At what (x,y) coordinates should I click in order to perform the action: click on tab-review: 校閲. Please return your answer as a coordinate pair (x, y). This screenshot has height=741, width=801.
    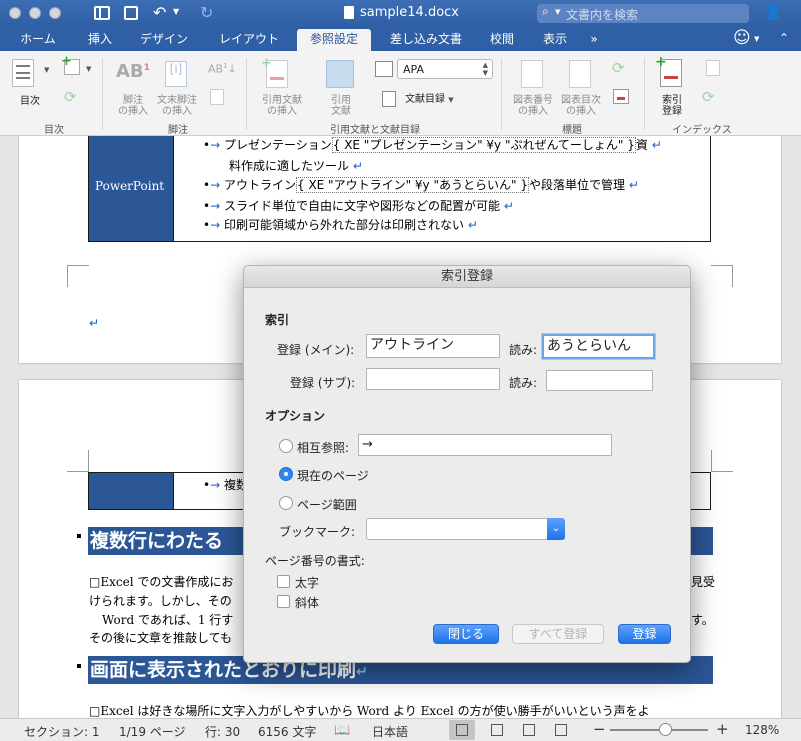
    Looking at the image, I should click on (502, 40).